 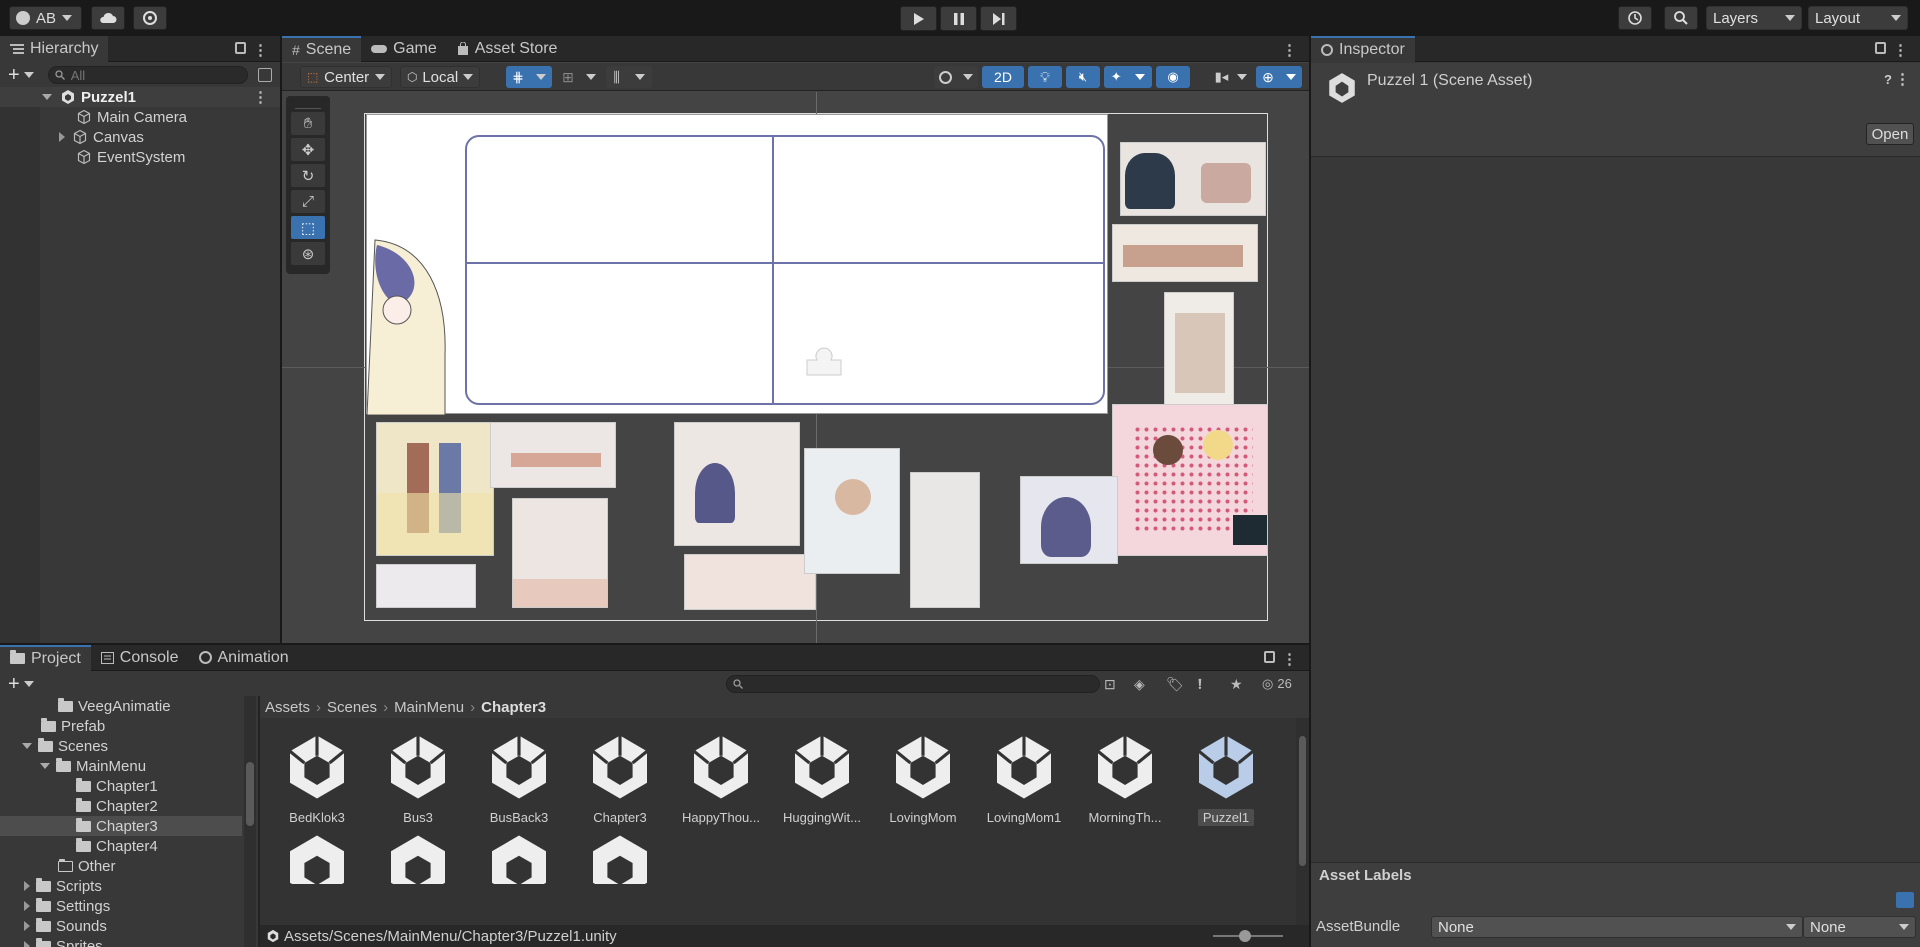 What do you see at coordinates (14, 684) in the screenshot?
I see `add-icon: +` at bounding box center [14, 684].